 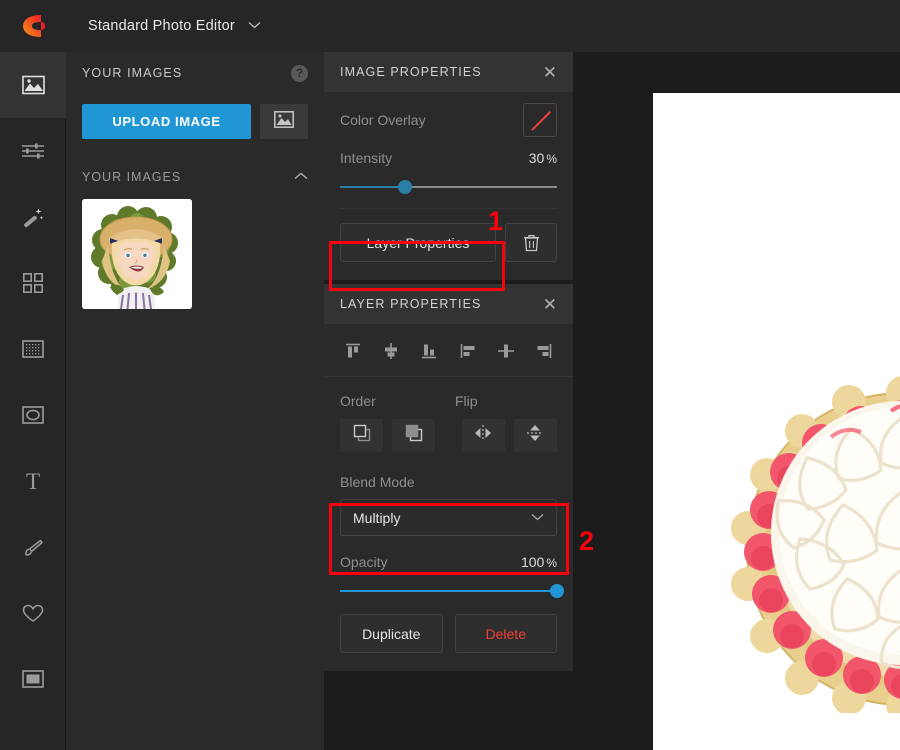 I want to click on sliders-icon, so click(x=33, y=151).